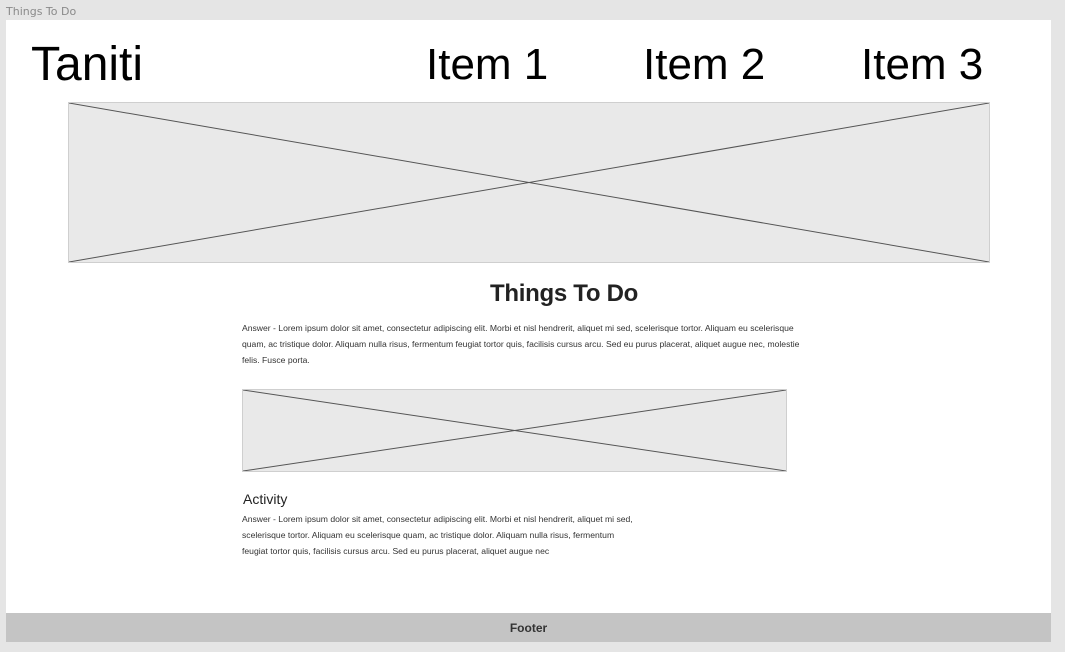  Describe the element at coordinates (922, 65) in the screenshot. I see `nav-item-3: Item 3` at that location.